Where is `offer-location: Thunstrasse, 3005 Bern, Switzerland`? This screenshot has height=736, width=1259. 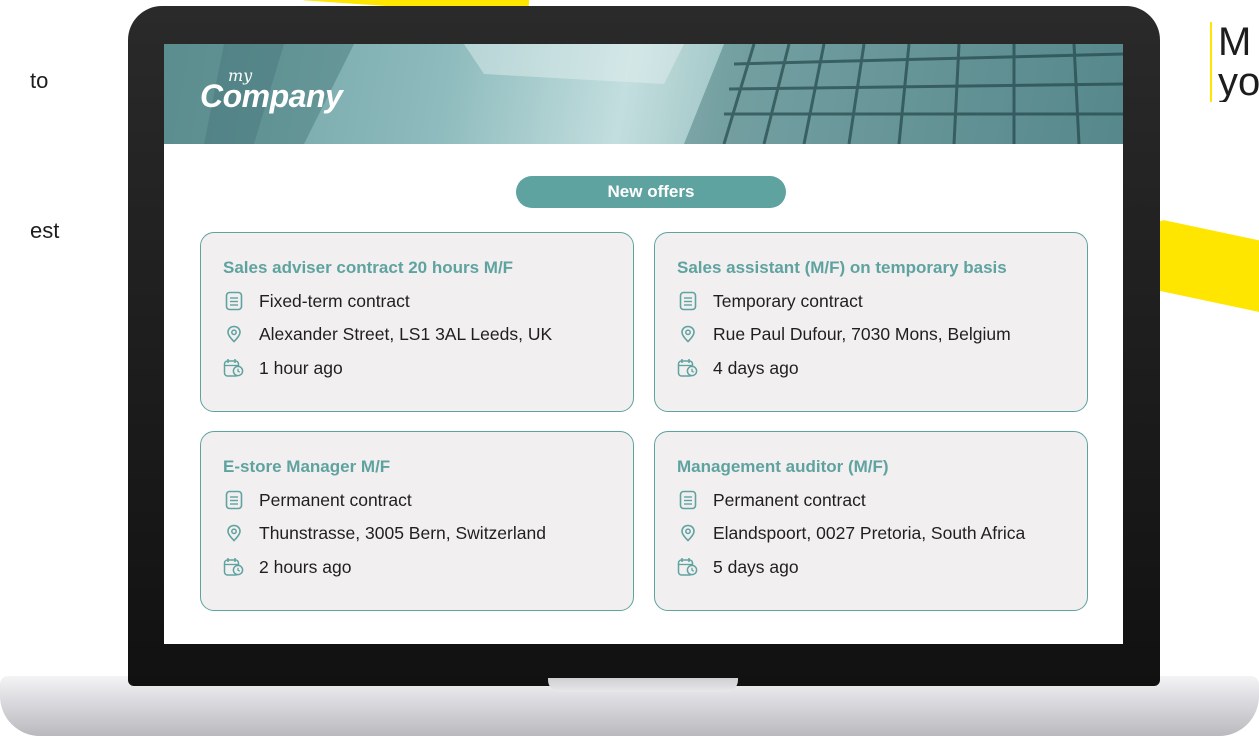 offer-location: Thunstrasse, 3005 Bern, Switzerland is located at coordinates (384, 533).